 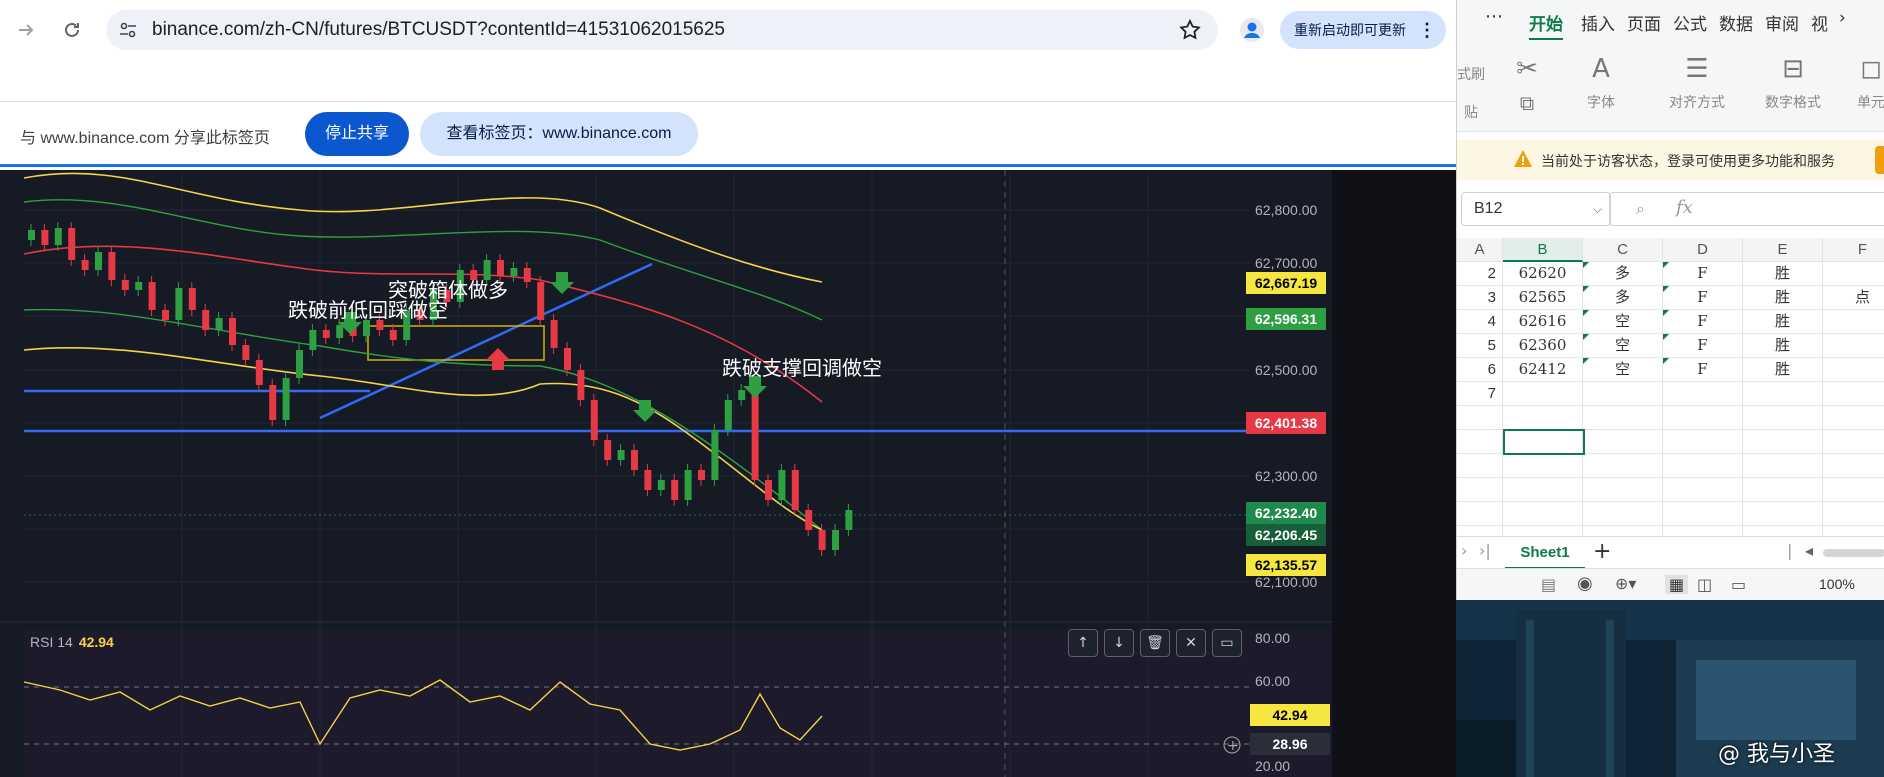 I want to click on profile-button, so click(x=1252, y=30).